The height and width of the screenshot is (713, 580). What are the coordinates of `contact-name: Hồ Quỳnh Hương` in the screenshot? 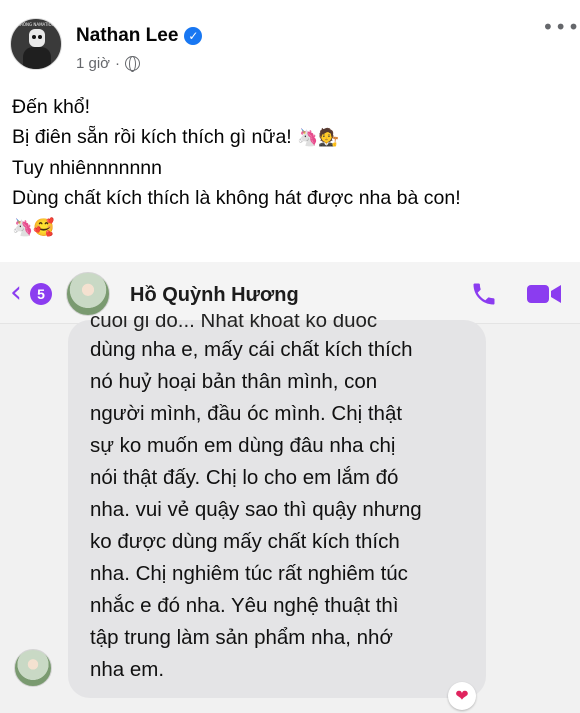 It's located at (214, 295).